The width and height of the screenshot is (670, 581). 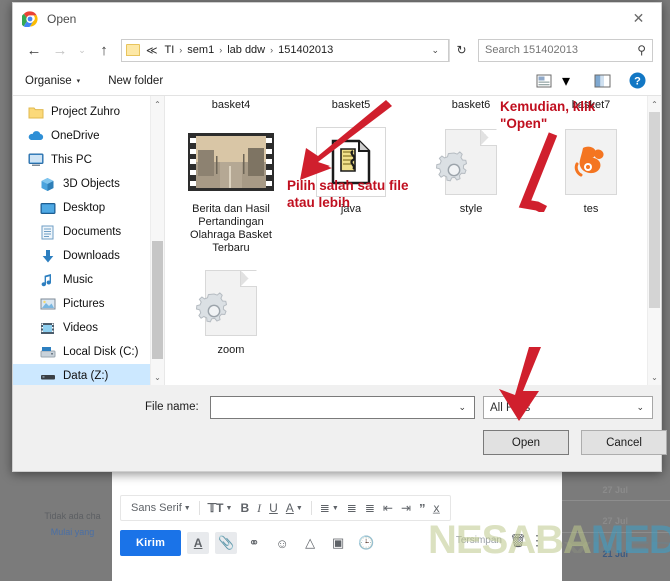 I want to click on music-note-icon, so click(x=47, y=280).